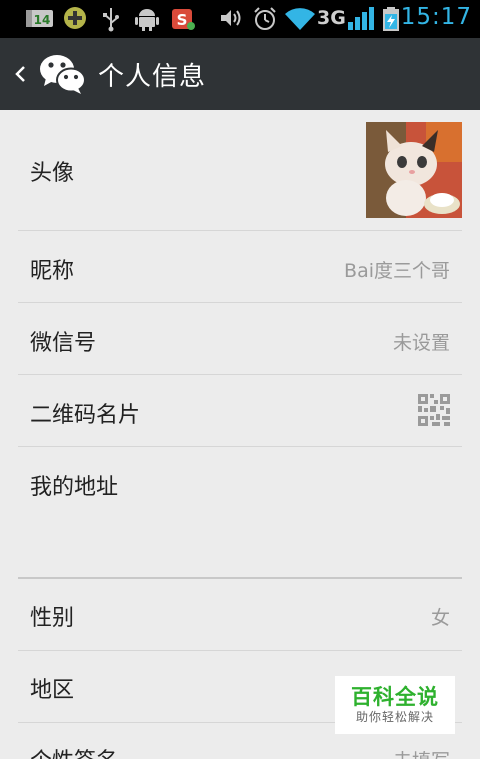  I want to click on svg-text: S, so click(182, 20).